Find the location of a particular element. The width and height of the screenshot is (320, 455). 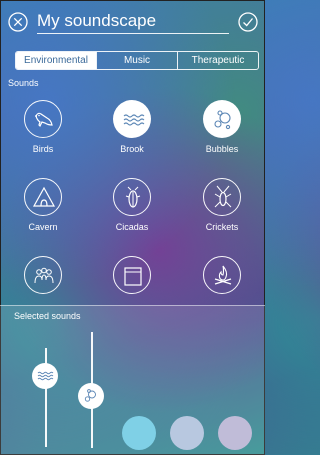

cricket-icon is located at coordinates (223, 196).